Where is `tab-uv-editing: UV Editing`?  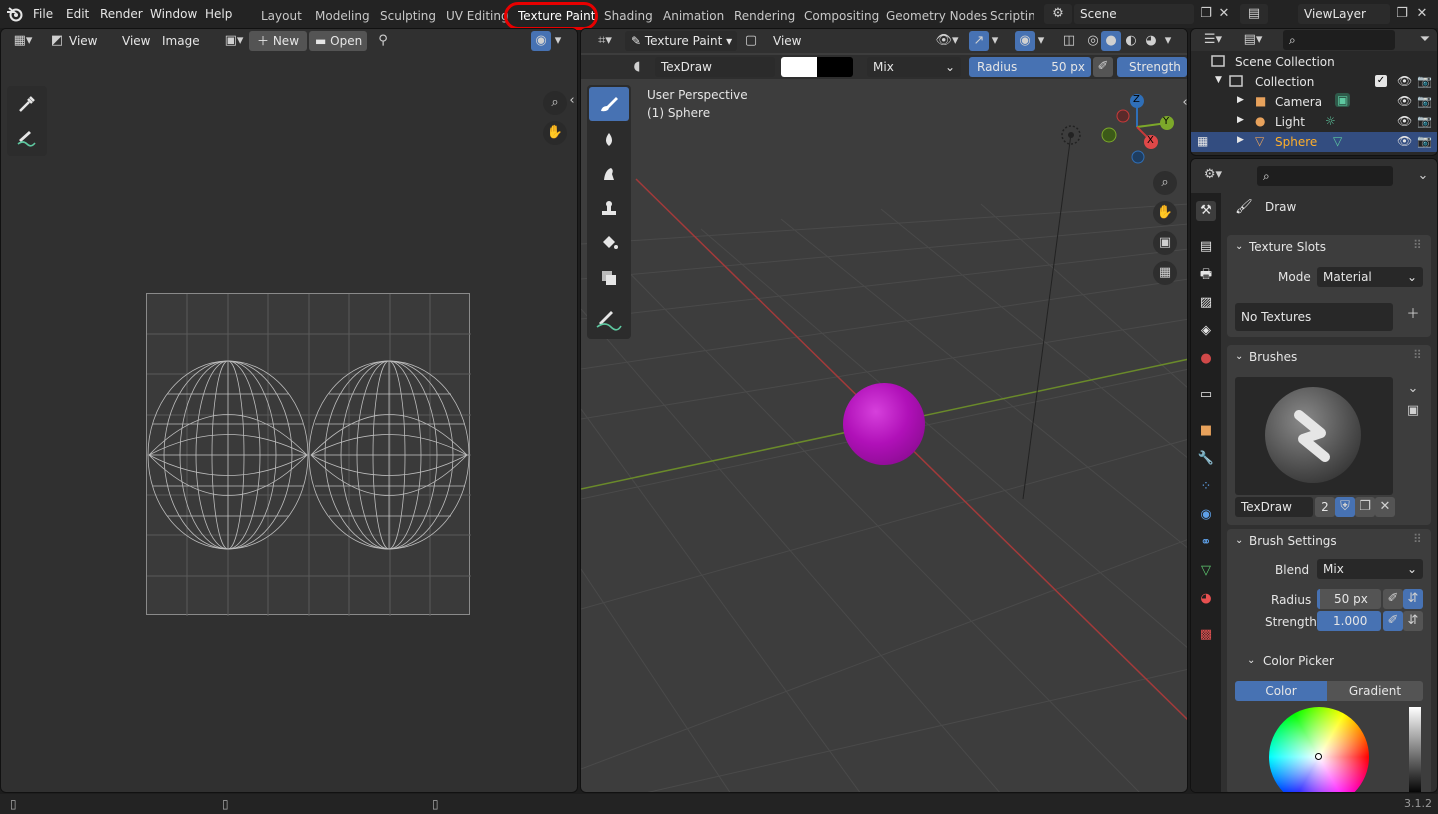
tab-uv-editing: UV Editing is located at coordinates (477, 16).